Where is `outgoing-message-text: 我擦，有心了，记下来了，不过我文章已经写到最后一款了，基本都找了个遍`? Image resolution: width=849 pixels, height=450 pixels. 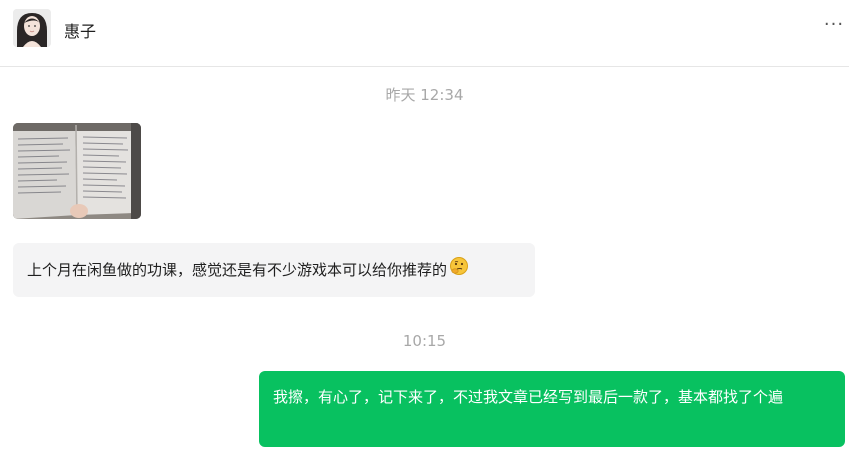
outgoing-message-text: 我擦，有心了，记下来了，不过我文章已经写到最后一款了，基本都找了个遍 is located at coordinates (528, 397).